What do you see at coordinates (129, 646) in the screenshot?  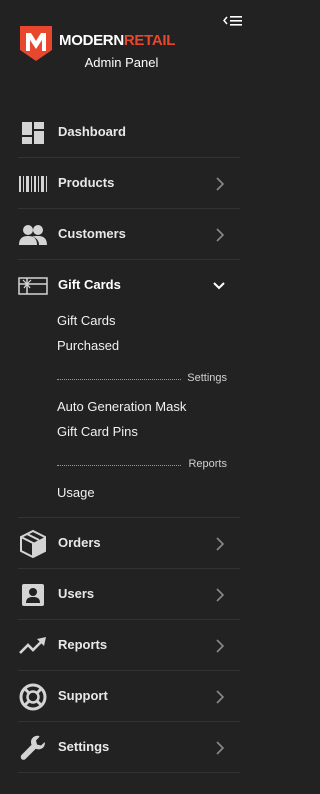 I see `nav-item-reports: Reports` at bounding box center [129, 646].